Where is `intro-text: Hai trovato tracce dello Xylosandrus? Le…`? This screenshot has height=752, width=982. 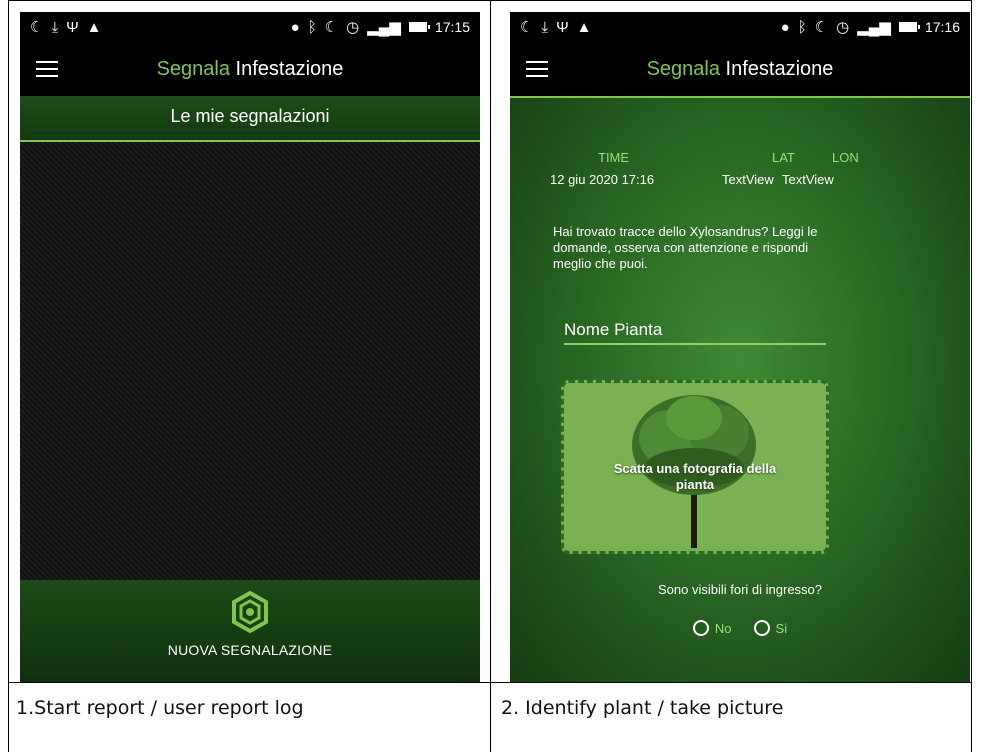 intro-text: Hai trovato tracce dello Xylosandrus? Le… is located at coordinates (685, 247).